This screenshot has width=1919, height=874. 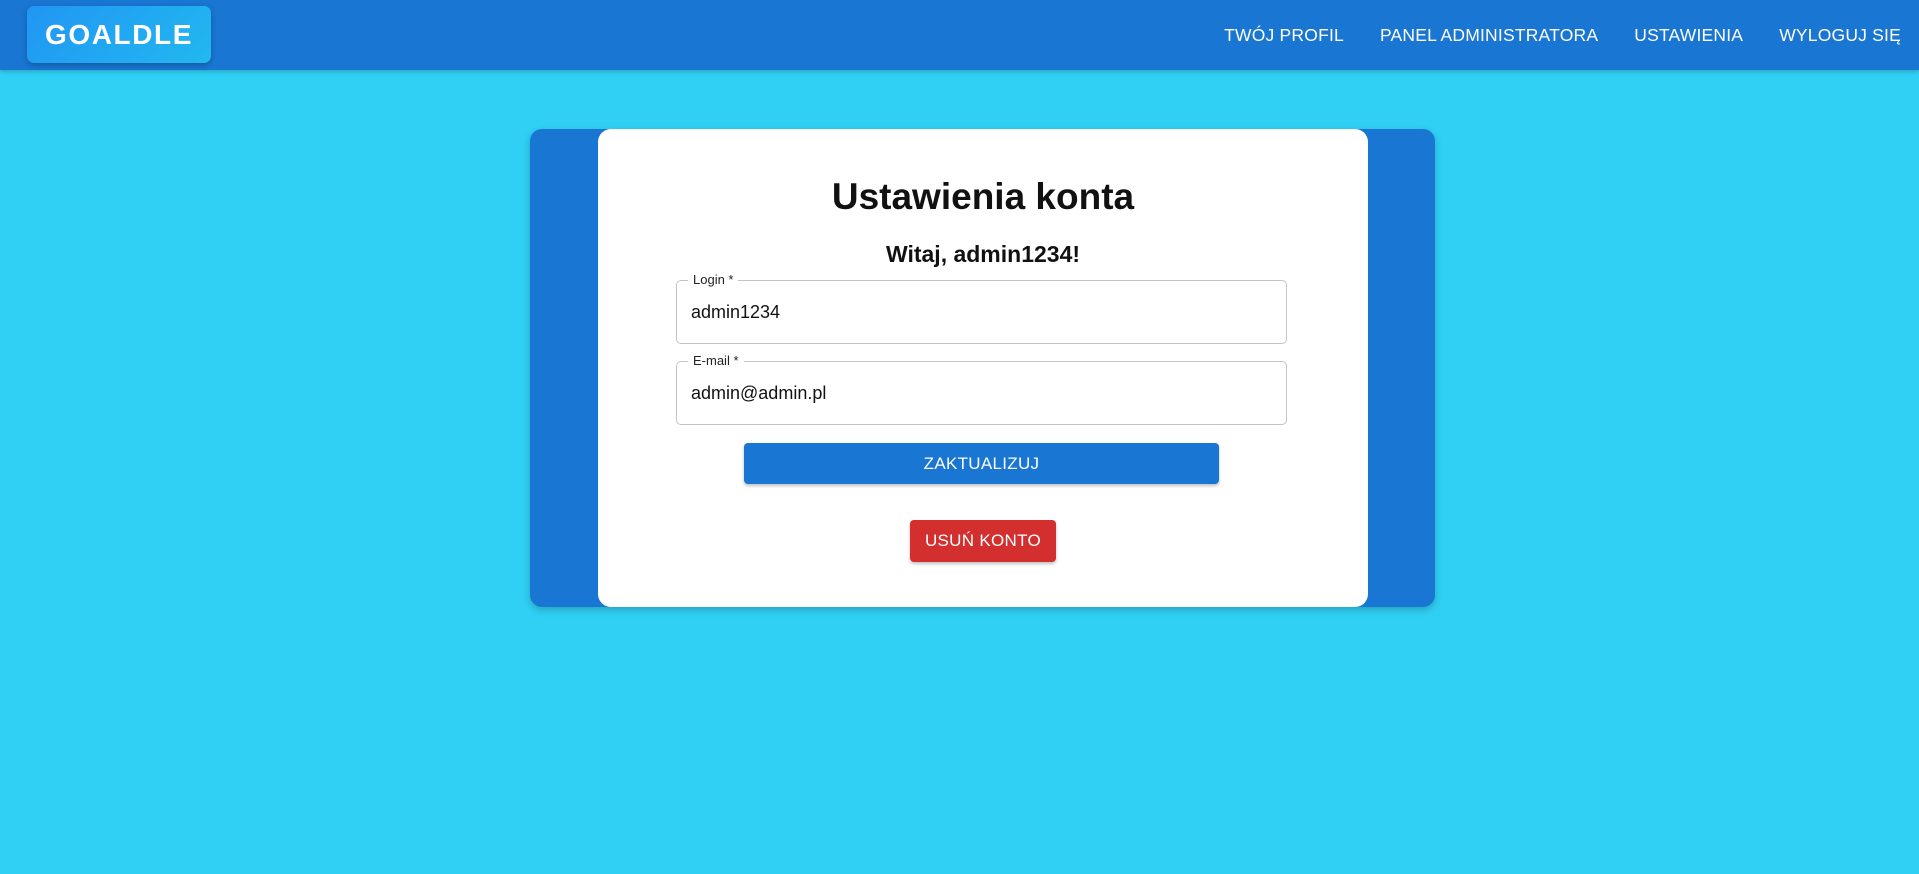 I want to click on email-input, so click(x=981, y=393).